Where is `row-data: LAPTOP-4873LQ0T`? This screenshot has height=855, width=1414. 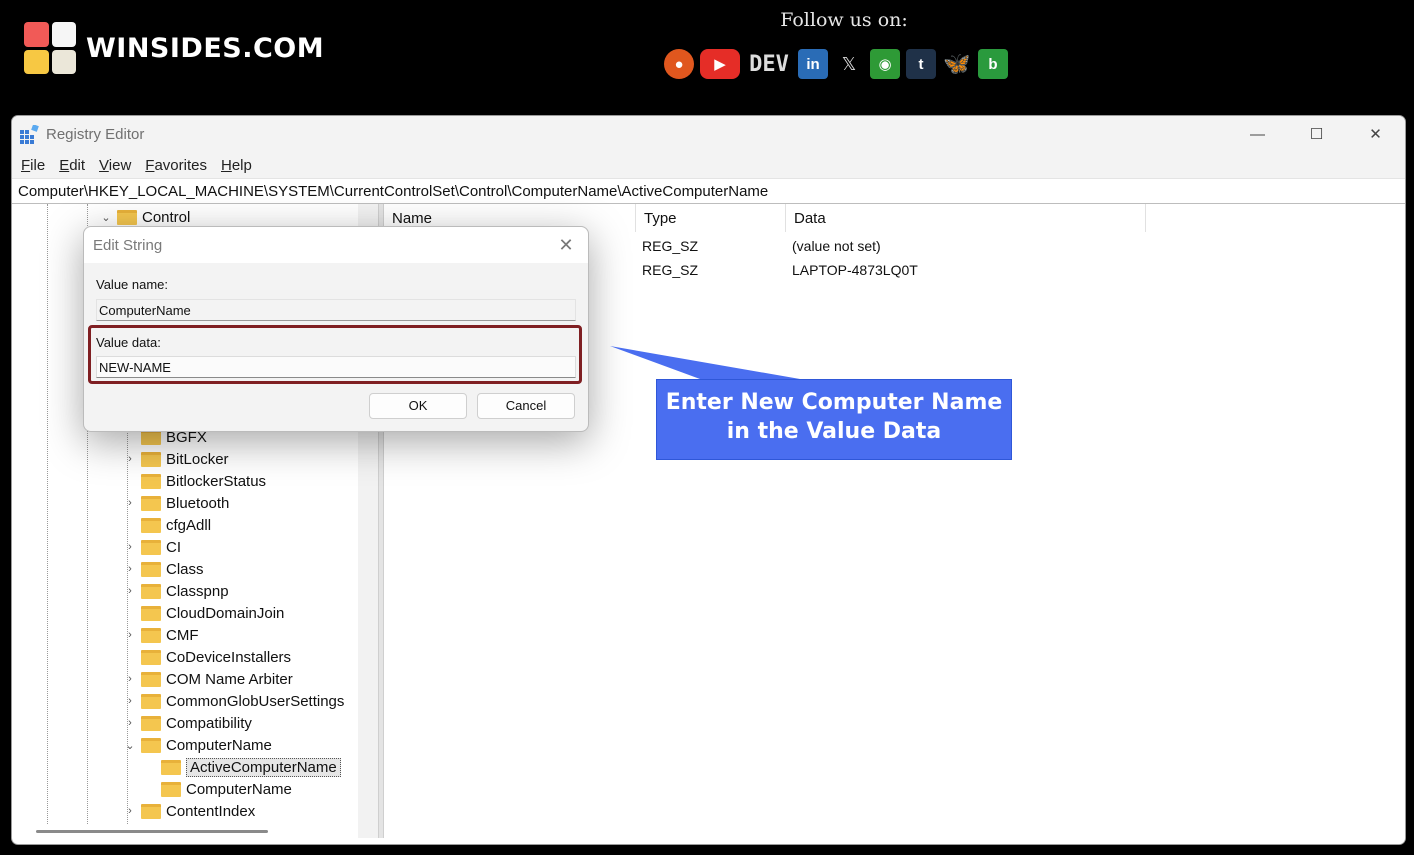
row-data: LAPTOP-4873LQ0T is located at coordinates (855, 270).